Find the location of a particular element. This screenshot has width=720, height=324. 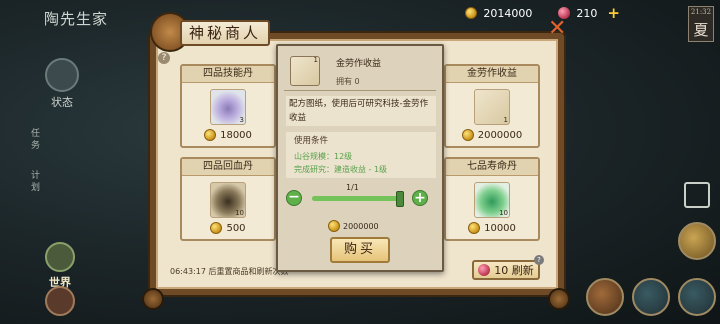

item-name: 四品回血丹 is located at coordinates (228, 167).